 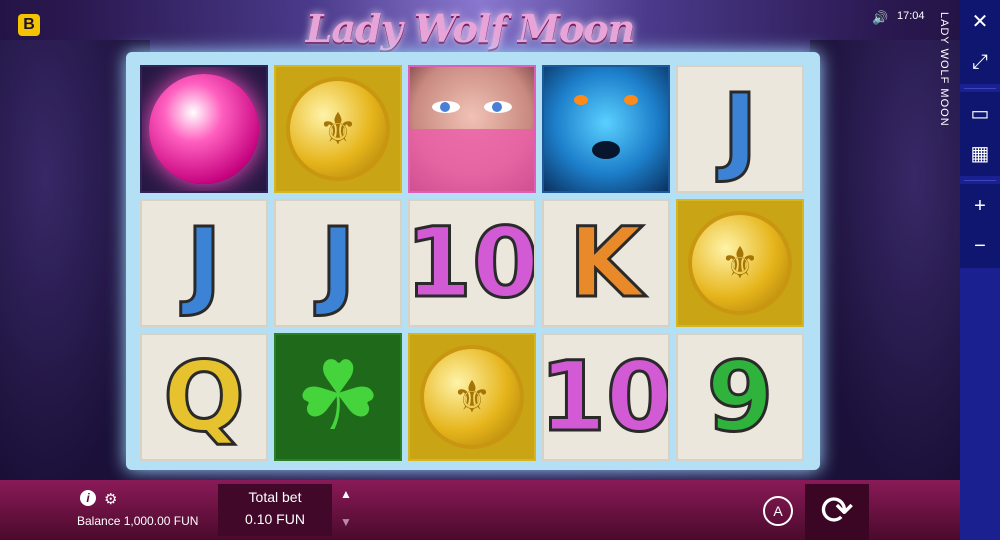 What do you see at coordinates (980, 270) in the screenshot?
I see `sidebar: ✕ ⤢ ▭ ▦ + −` at bounding box center [980, 270].